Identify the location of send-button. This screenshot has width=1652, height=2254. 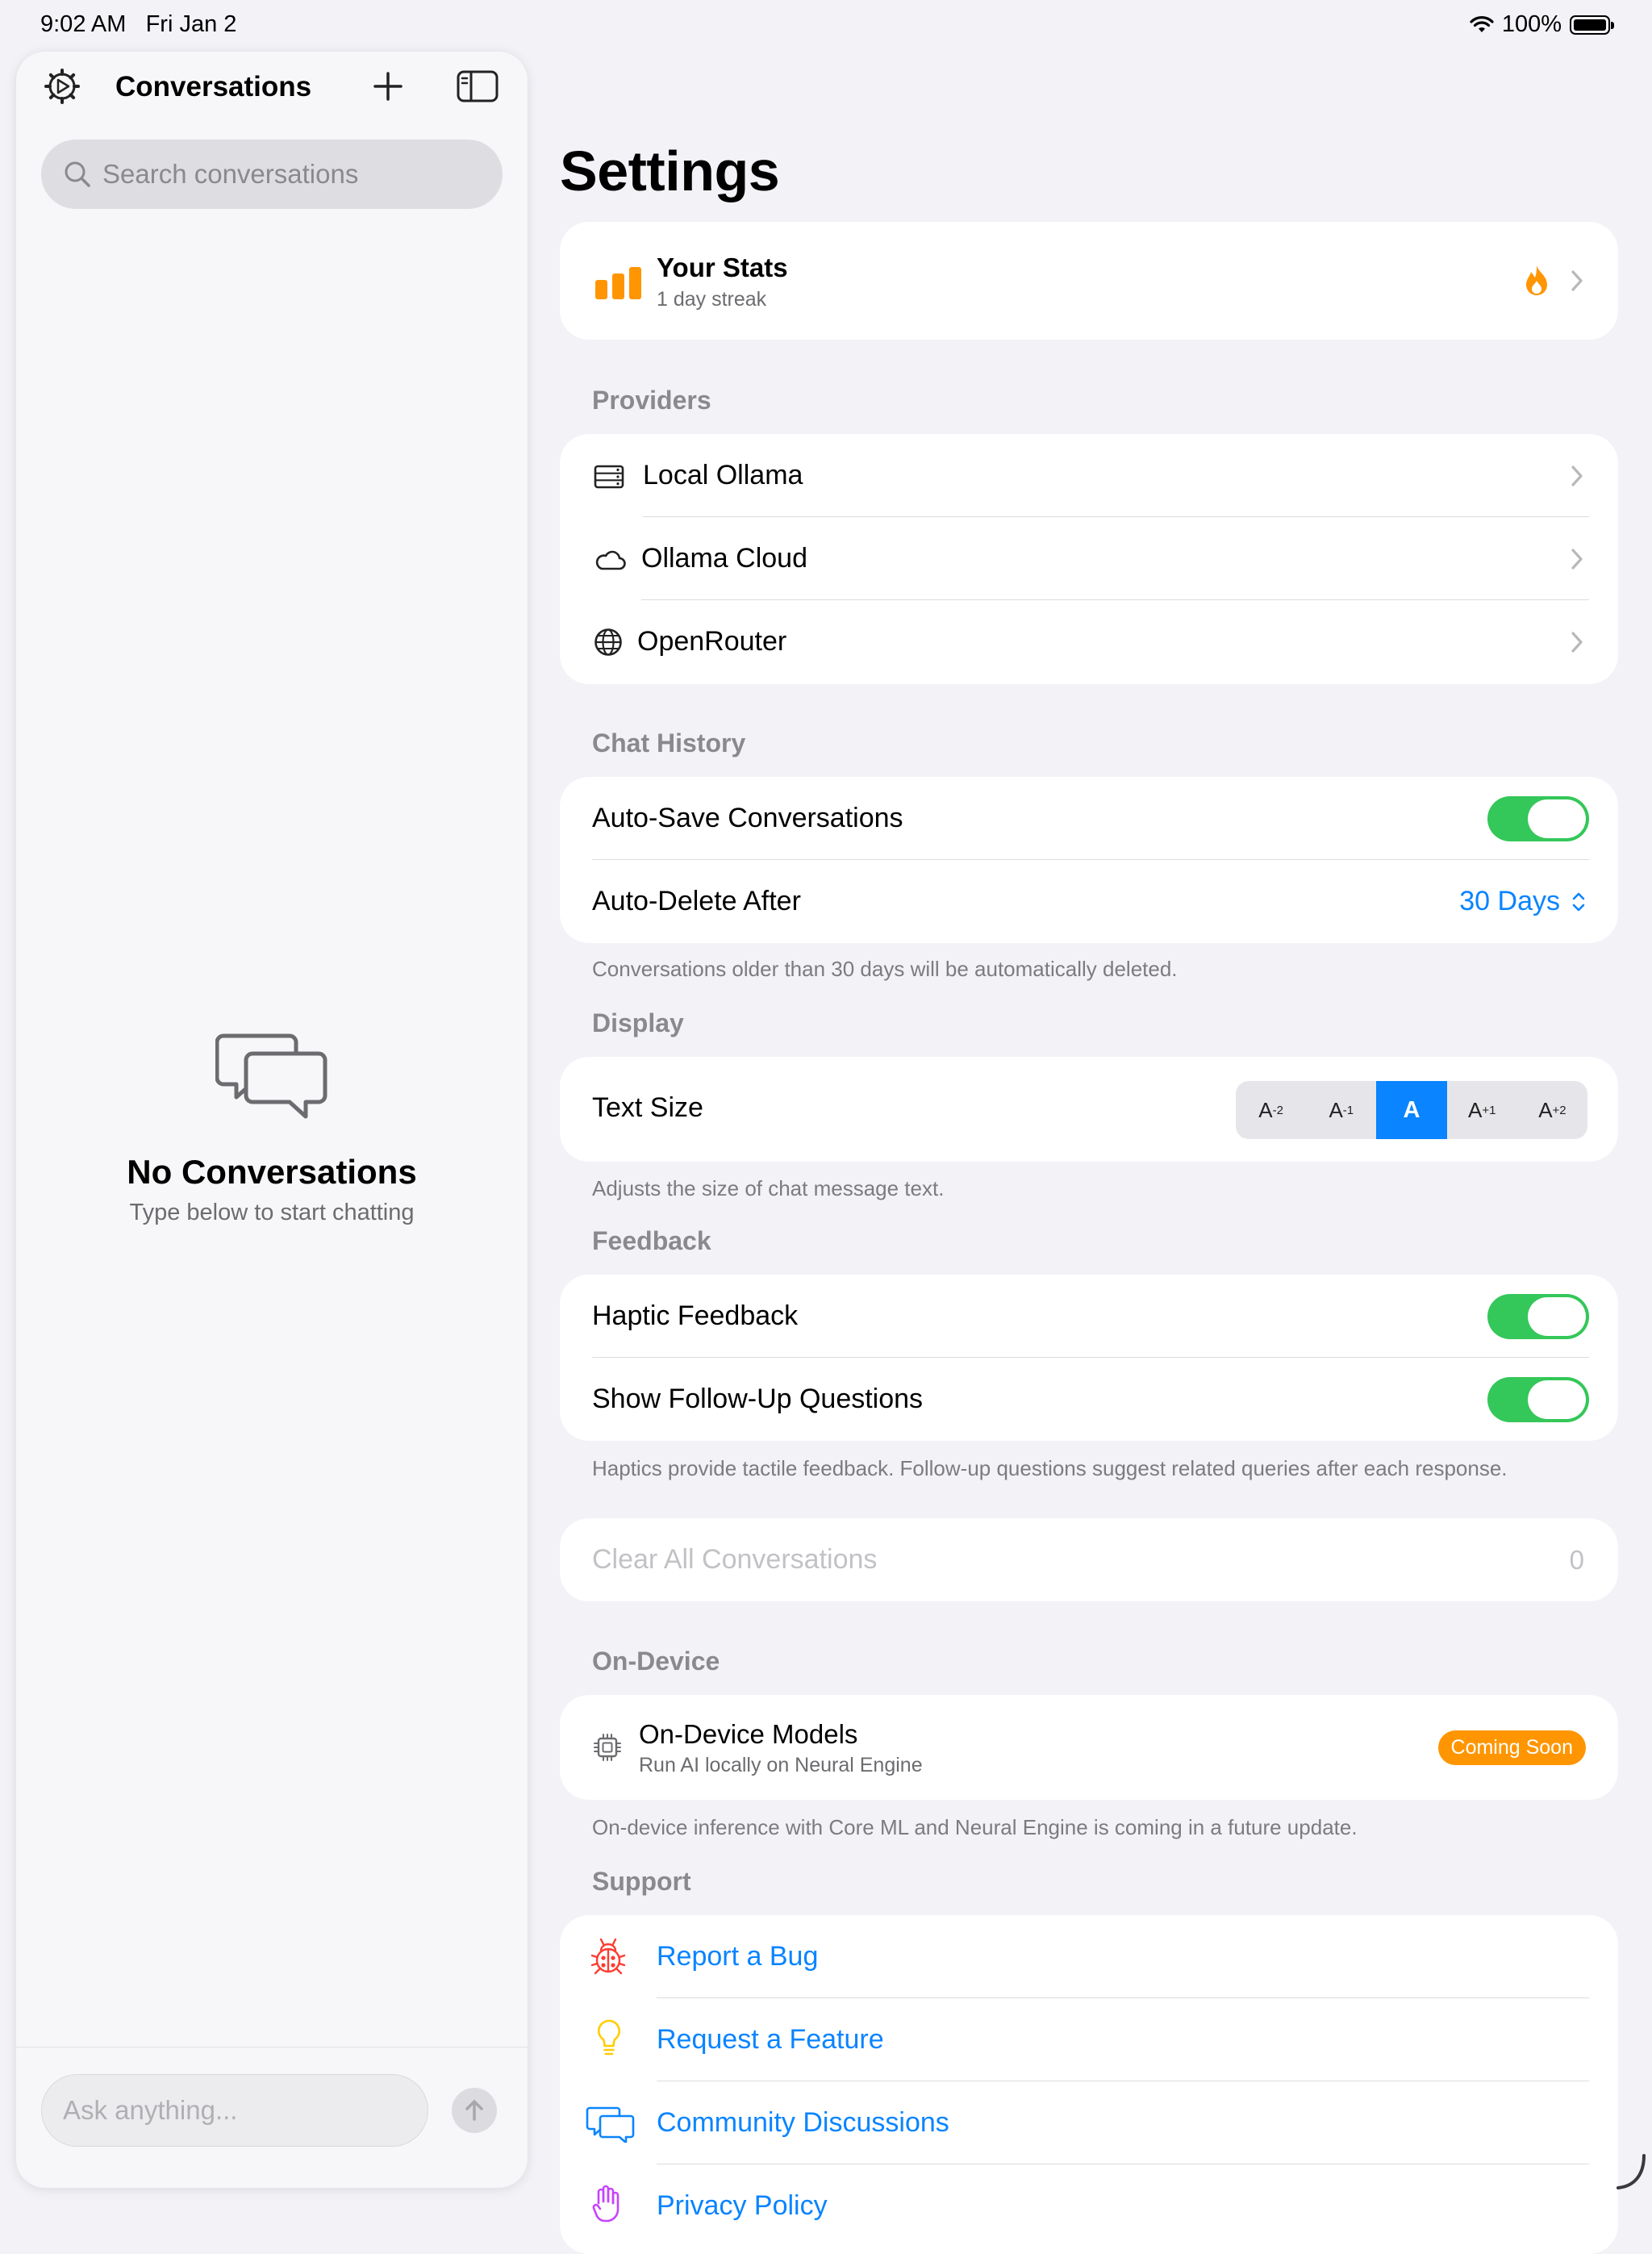
(475, 2110).